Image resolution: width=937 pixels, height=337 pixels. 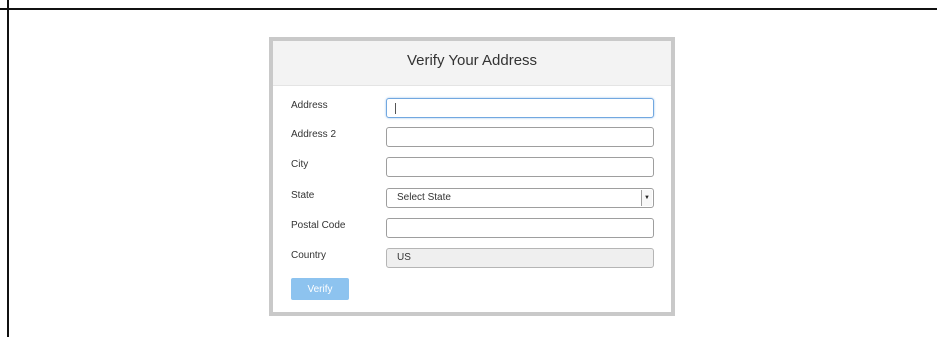 I want to click on page-left-border, so click(x=8, y=168).